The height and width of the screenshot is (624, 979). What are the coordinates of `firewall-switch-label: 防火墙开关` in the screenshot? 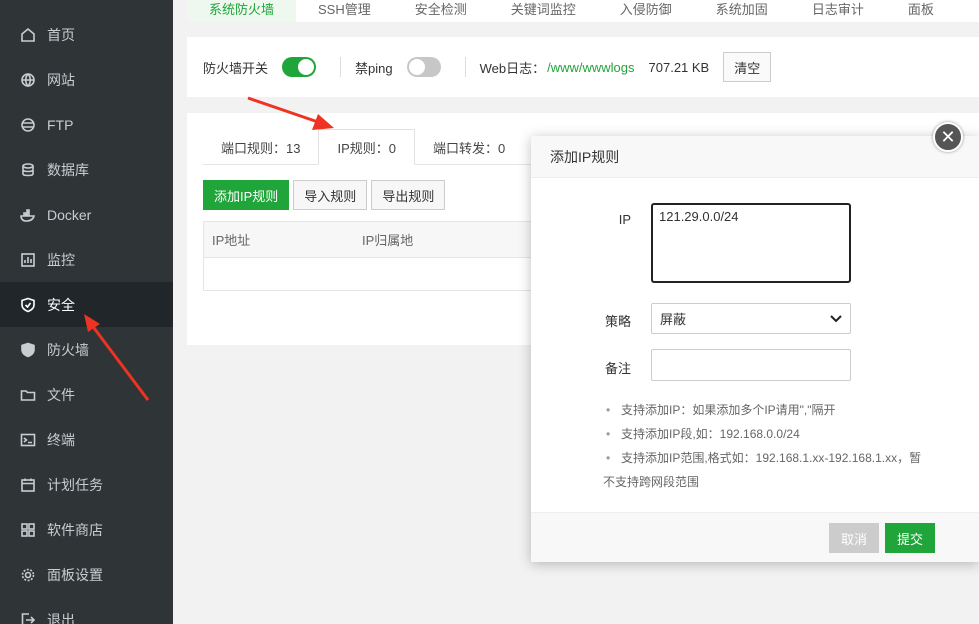 It's located at (236, 68).